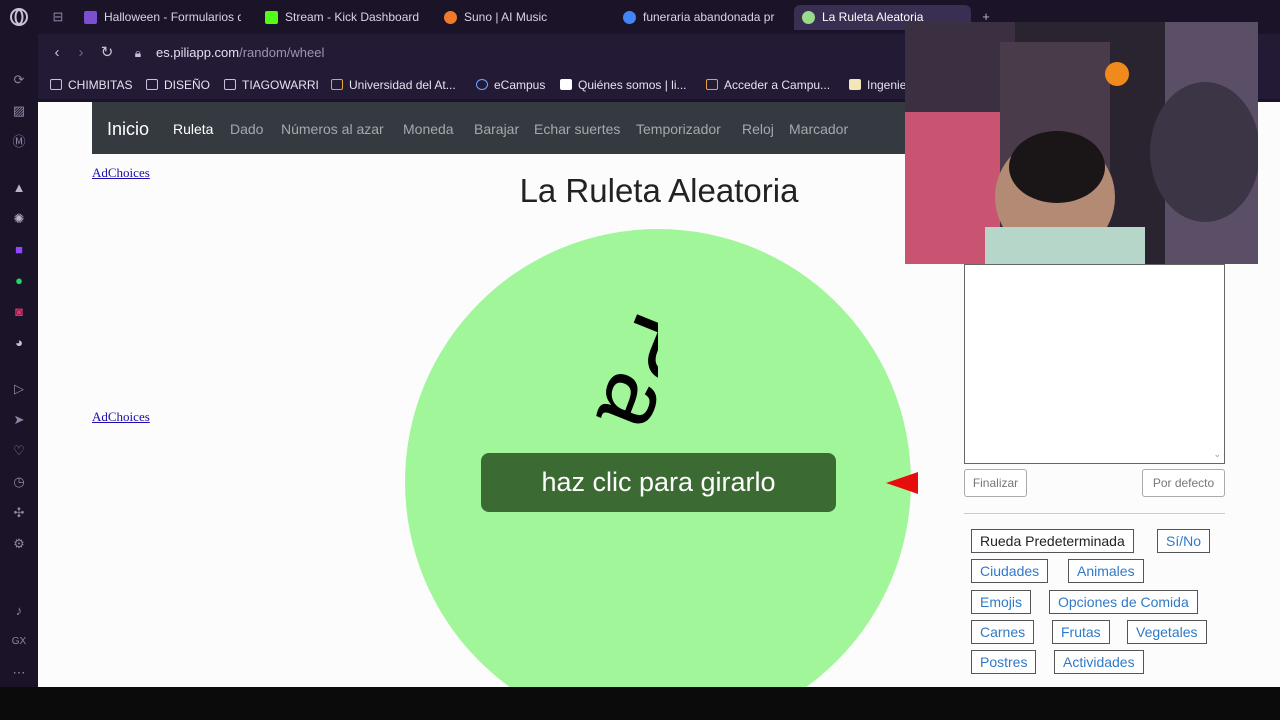 The height and width of the screenshot is (720, 1280). What do you see at coordinates (128, 129) in the screenshot?
I see `brand-link: Inicio` at bounding box center [128, 129].